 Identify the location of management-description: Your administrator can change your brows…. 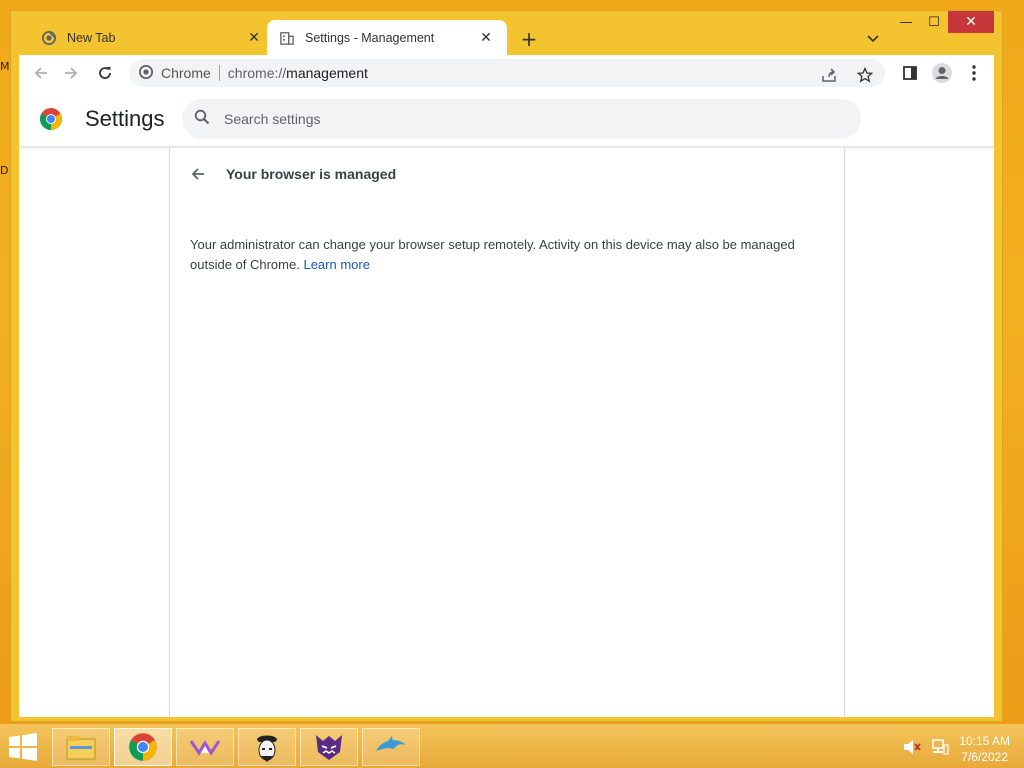
(505, 255).